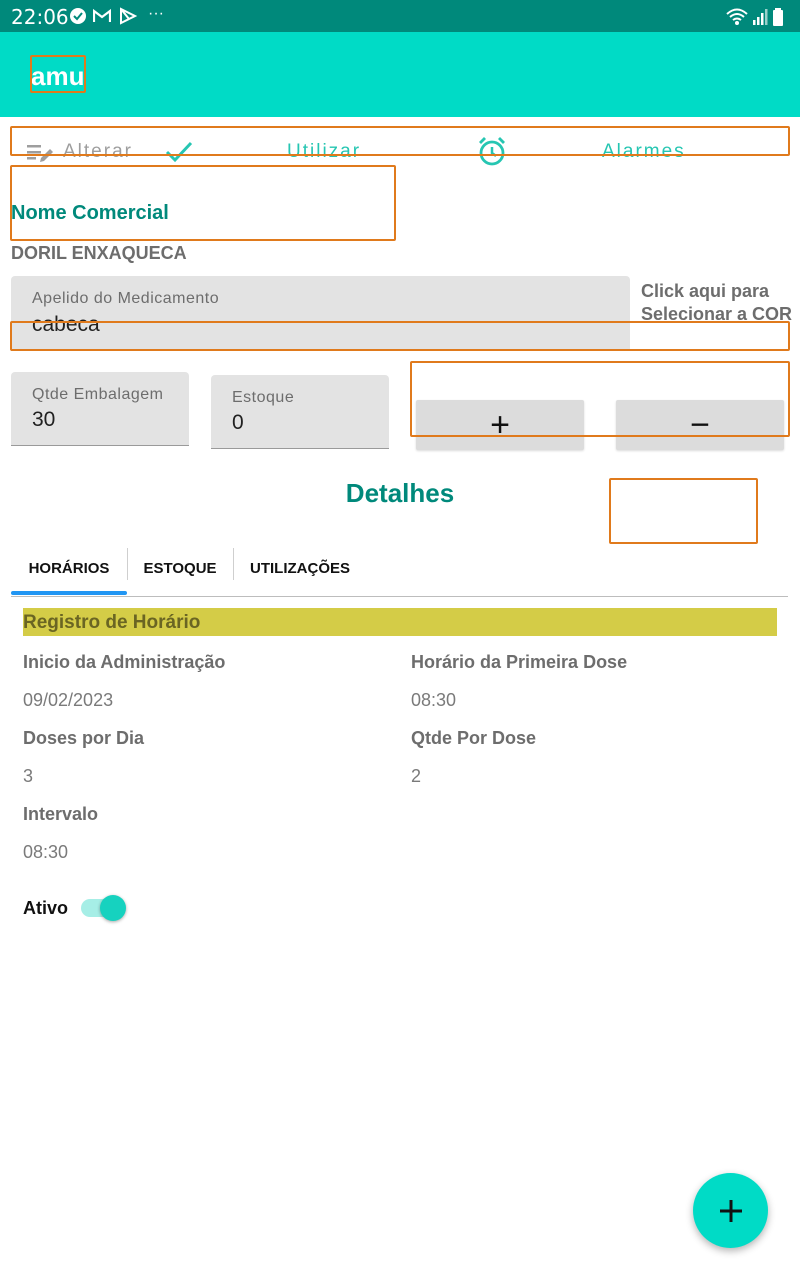  What do you see at coordinates (44, 419) in the screenshot?
I see `qtde-embalagem-value: 30` at bounding box center [44, 419].